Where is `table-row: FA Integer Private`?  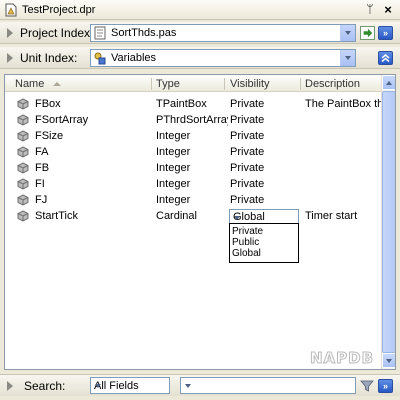 table-row: FA Integer Private is located at coordinates (193, 152).